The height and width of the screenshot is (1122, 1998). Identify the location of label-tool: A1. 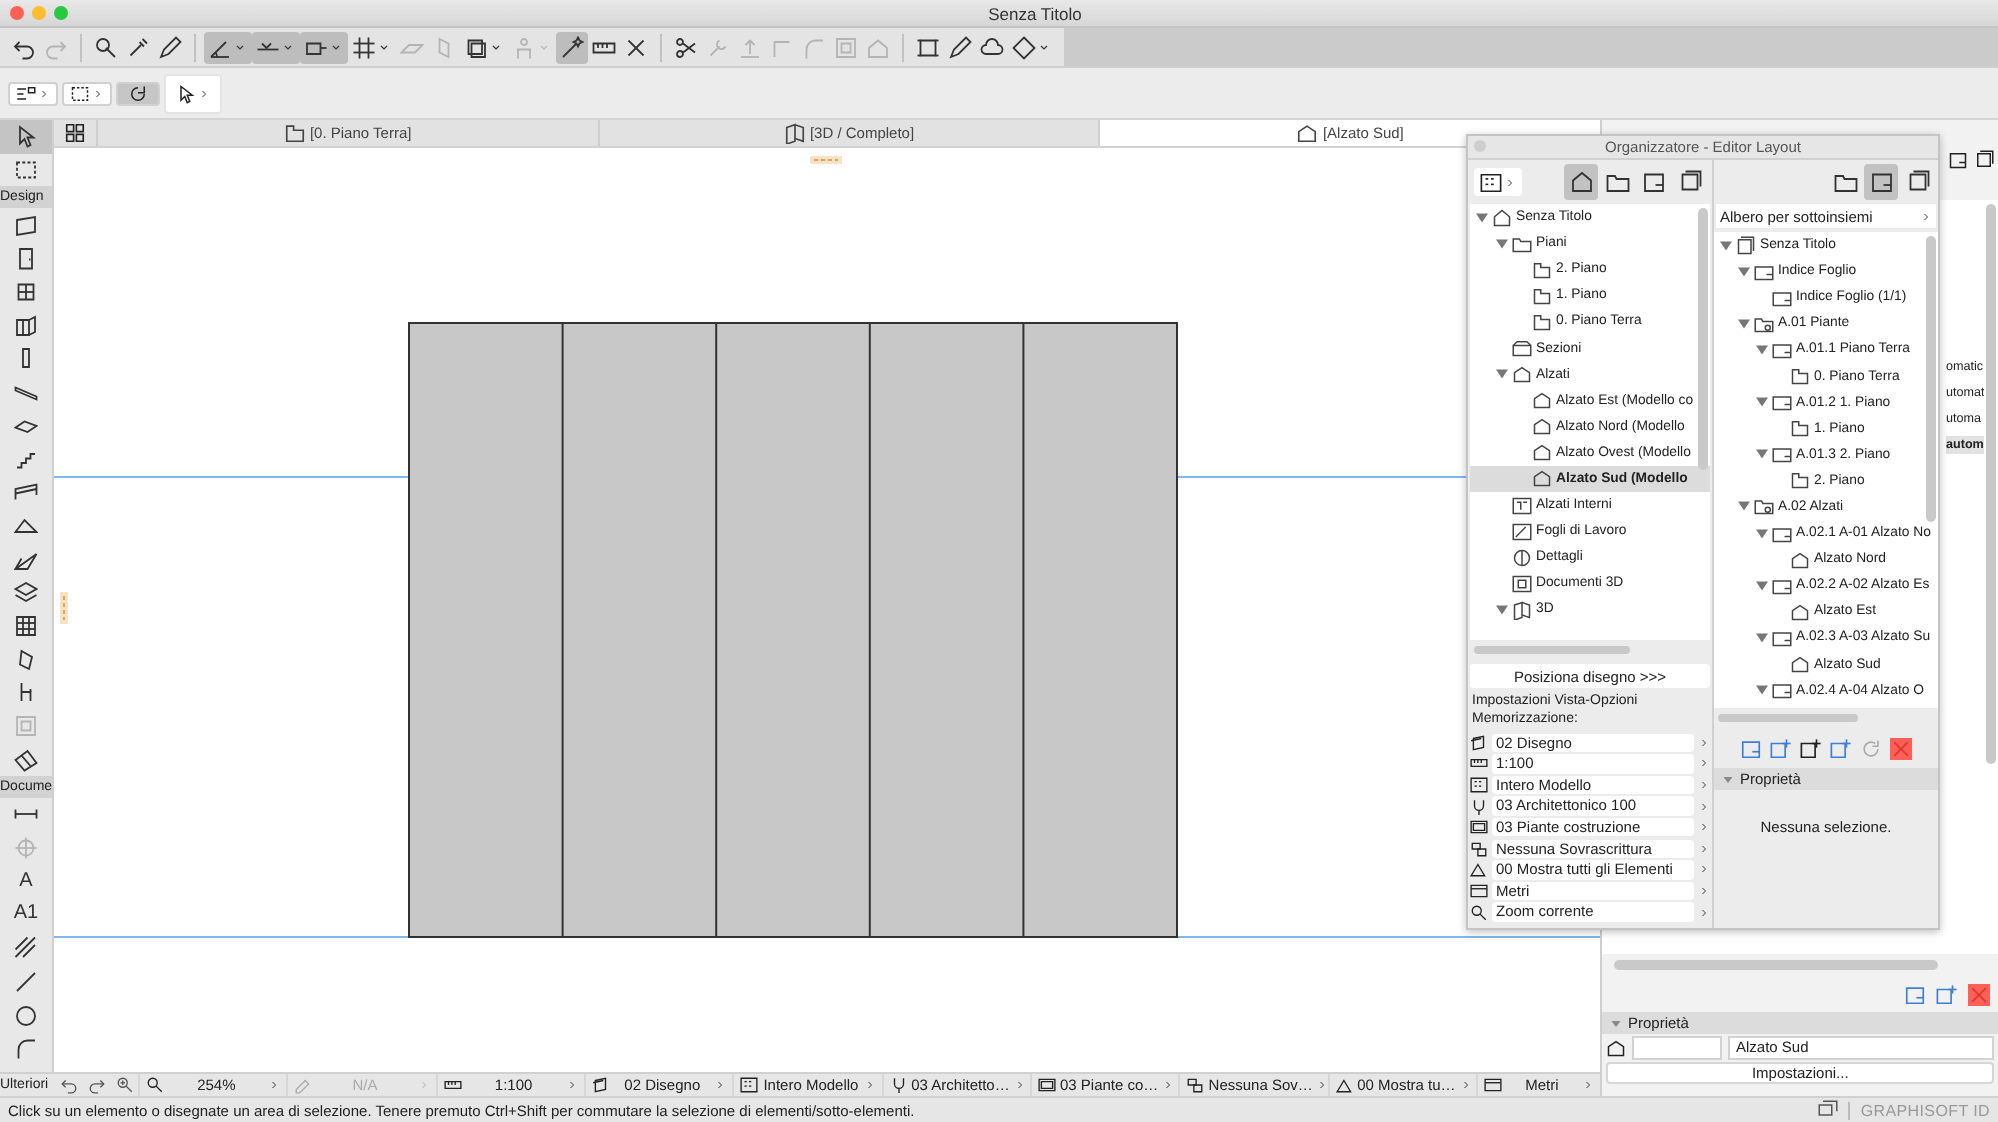
(26, 915).